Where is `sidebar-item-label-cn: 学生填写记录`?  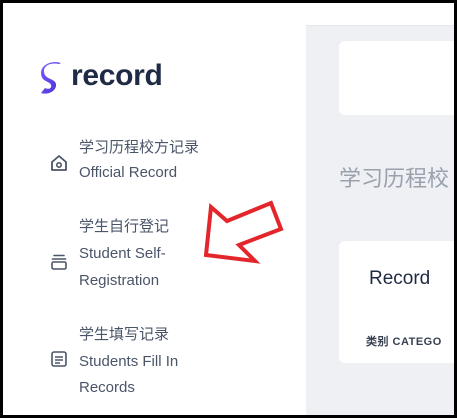
sidebar-item-label-cn: 学生填写记录 is located at coordinates (124, 334).